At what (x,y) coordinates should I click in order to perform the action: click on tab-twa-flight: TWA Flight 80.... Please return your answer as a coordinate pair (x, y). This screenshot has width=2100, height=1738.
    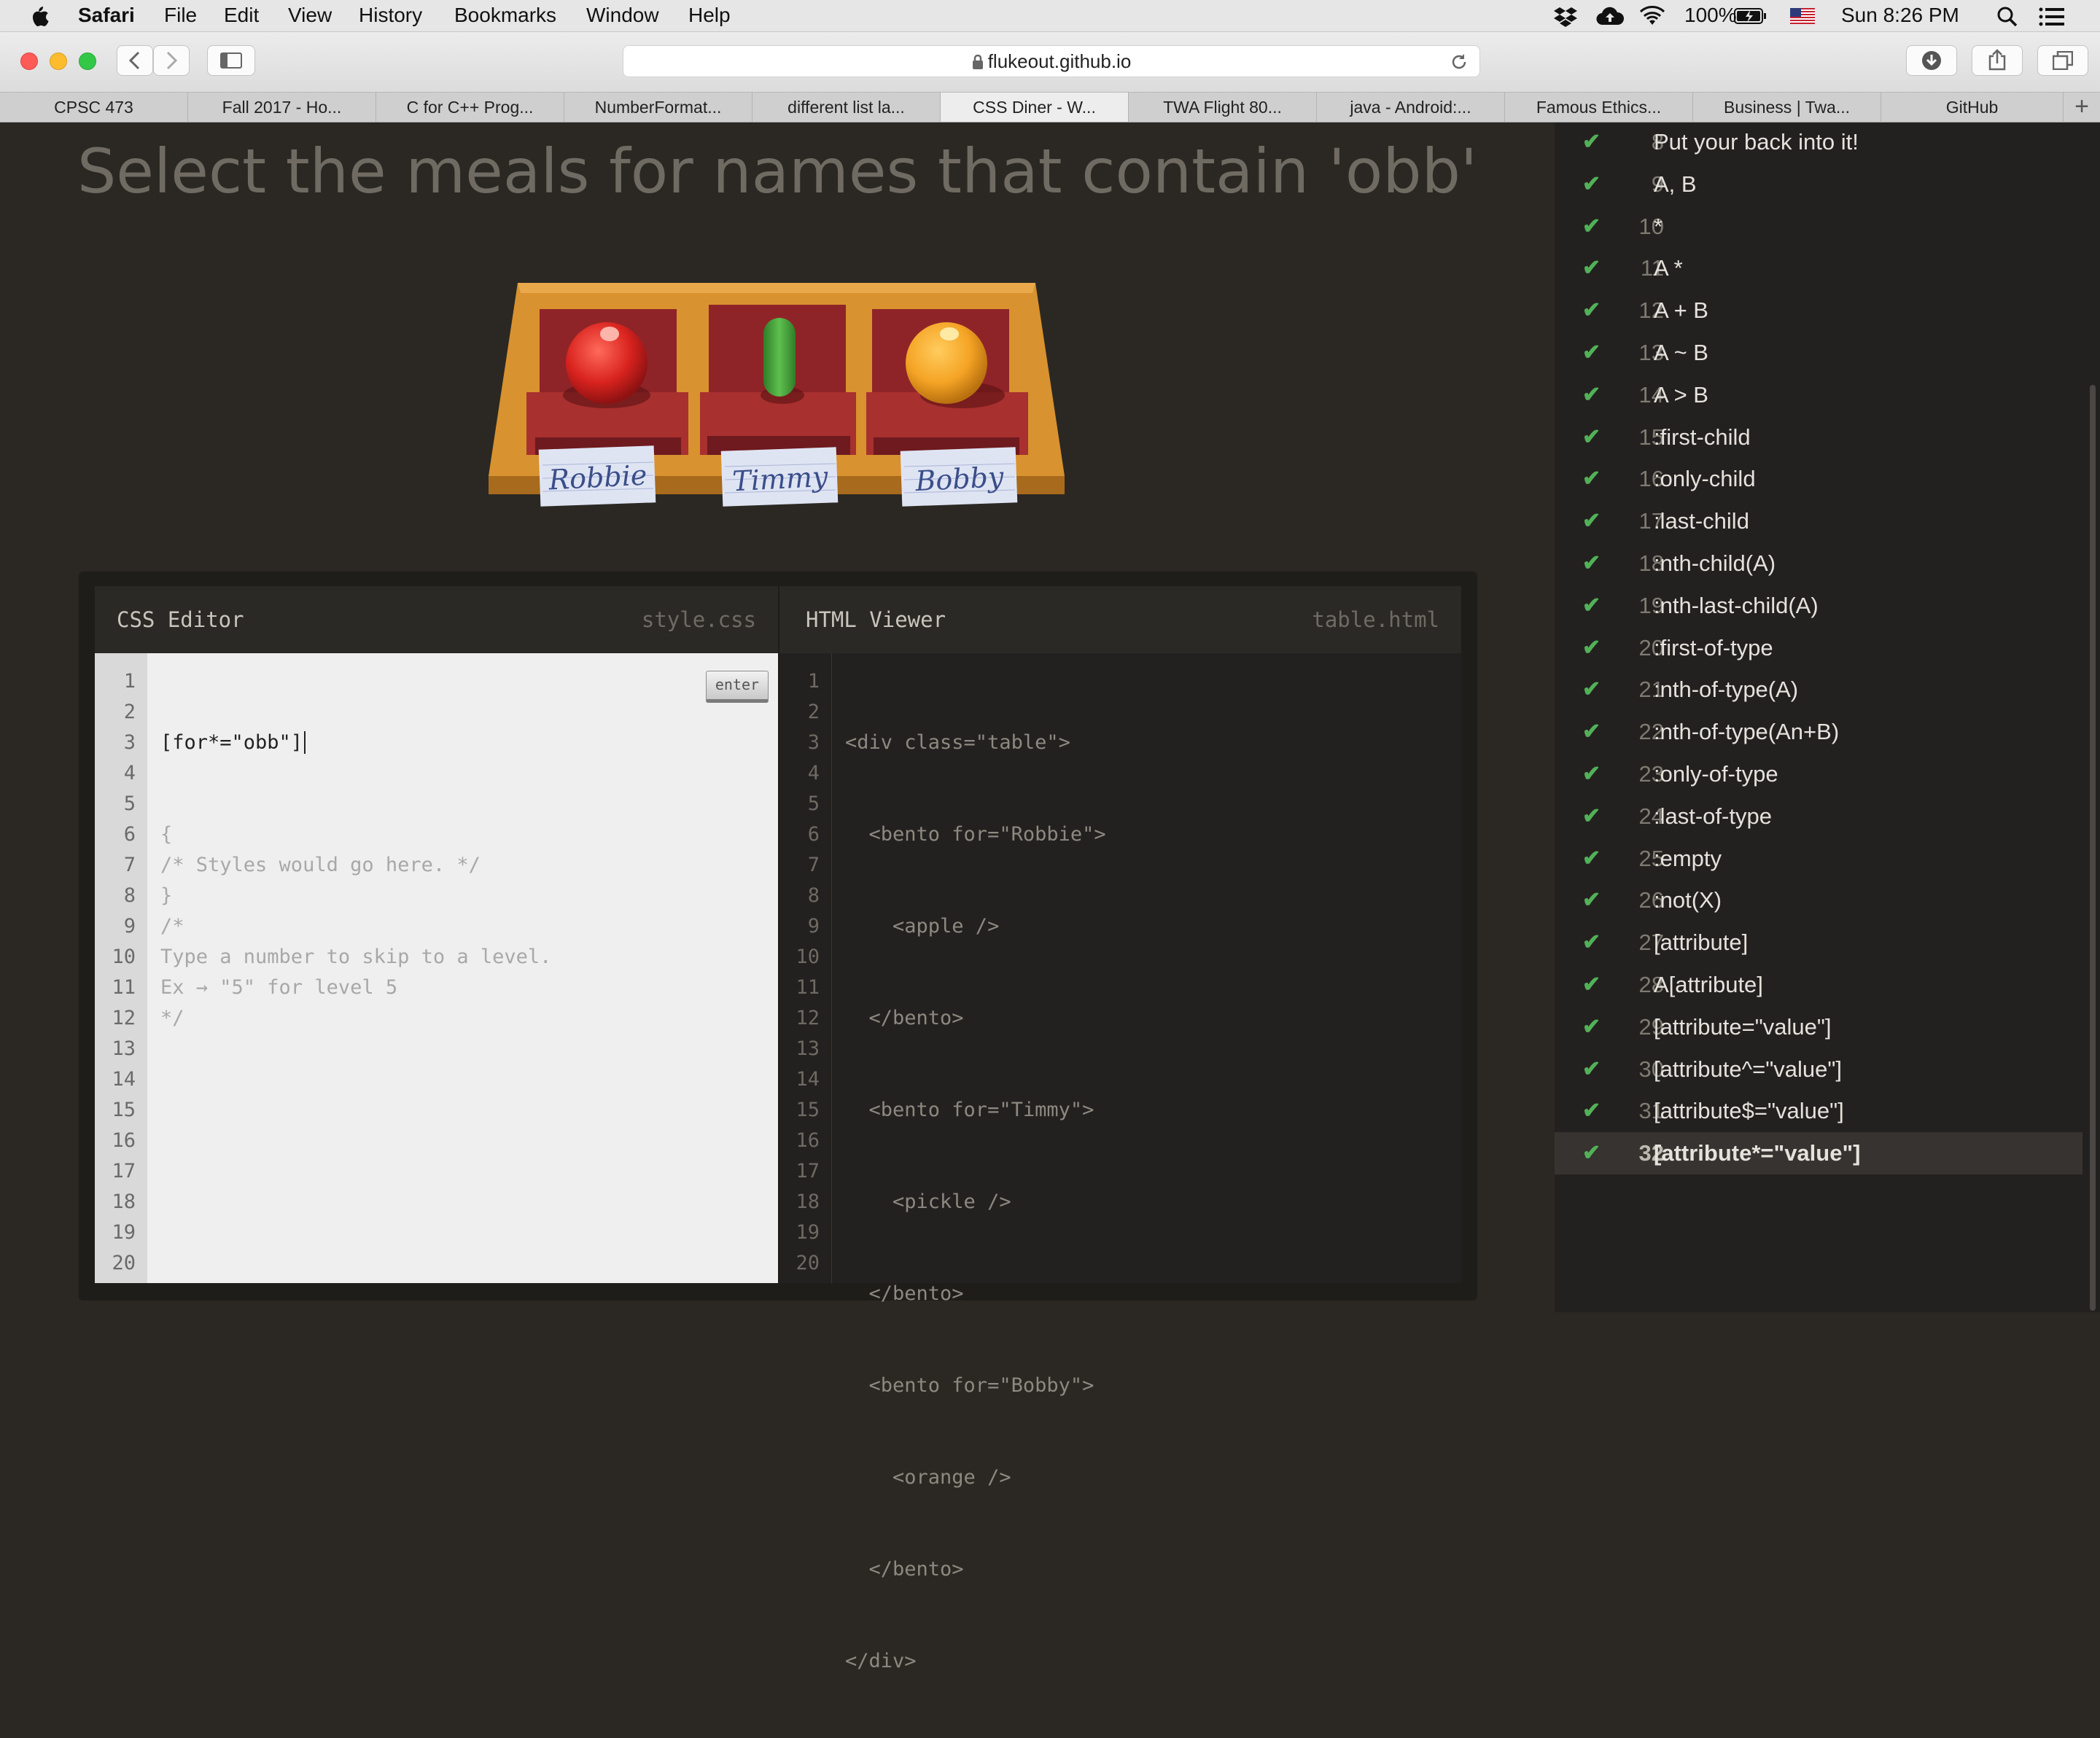
    Looking at the image, I should click on (1223, 107).